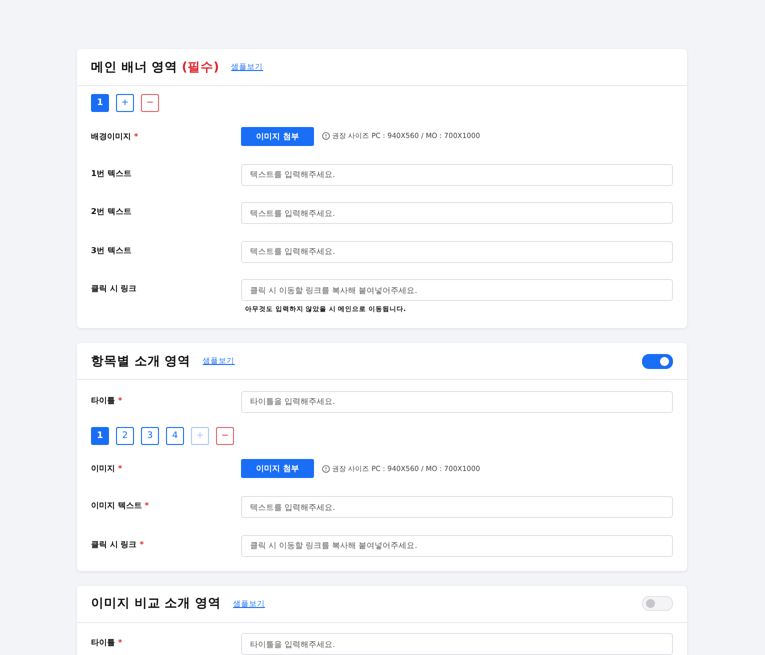  I want to click on required-note: (필수), so click(201, 67).